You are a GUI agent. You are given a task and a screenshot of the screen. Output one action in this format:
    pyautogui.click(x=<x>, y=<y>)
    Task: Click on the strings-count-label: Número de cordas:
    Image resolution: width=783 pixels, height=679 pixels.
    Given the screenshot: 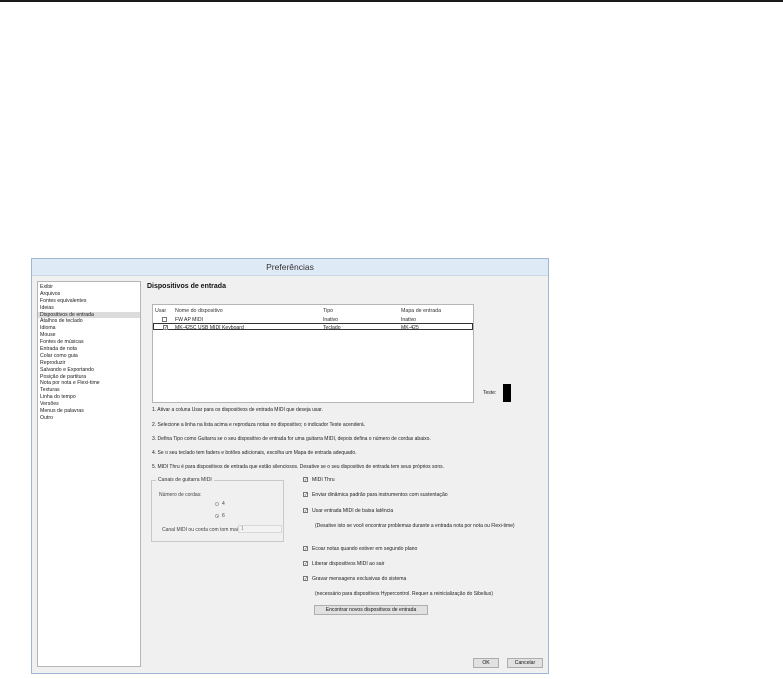 What is the action you would take?
    pyautogui.click(x=180, y=495)
    